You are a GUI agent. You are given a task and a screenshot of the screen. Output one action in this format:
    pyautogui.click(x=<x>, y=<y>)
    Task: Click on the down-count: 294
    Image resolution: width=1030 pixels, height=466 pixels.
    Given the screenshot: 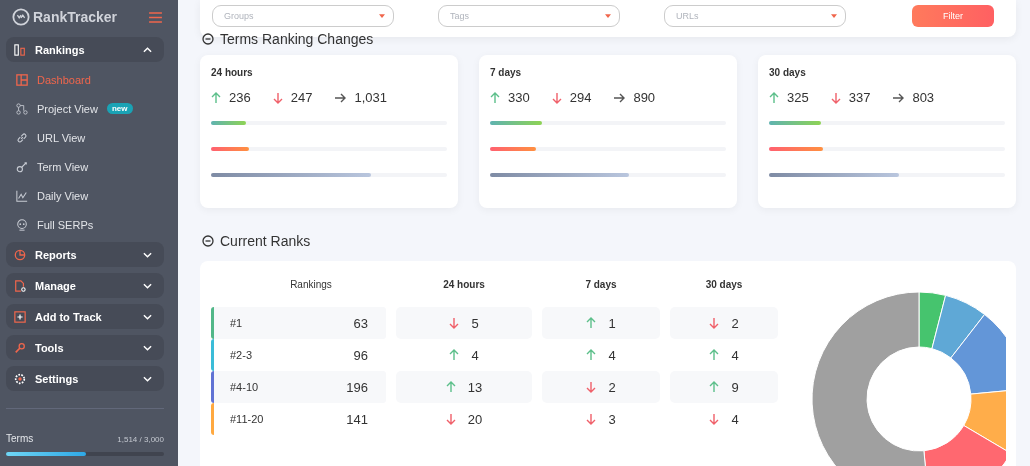 What is the action you would take?
    pyautogui.click(x=580, y=97)
    